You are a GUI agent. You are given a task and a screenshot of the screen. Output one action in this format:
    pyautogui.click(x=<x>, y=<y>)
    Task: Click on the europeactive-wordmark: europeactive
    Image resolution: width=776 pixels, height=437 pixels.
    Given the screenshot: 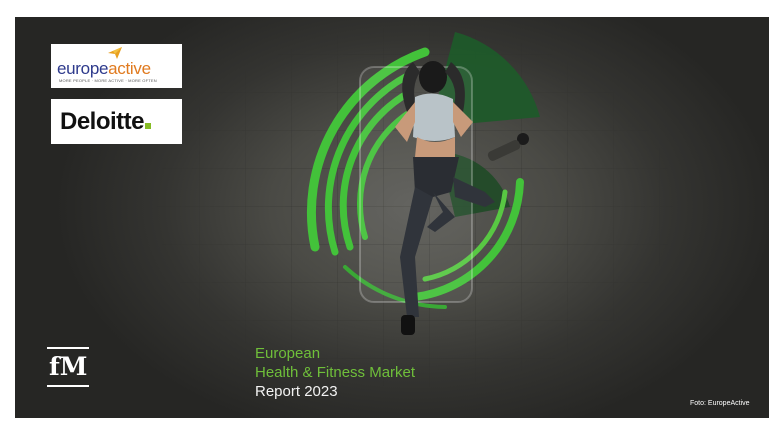 What is the action you would take?
    pyautogui.click(x=104, y=69)
    